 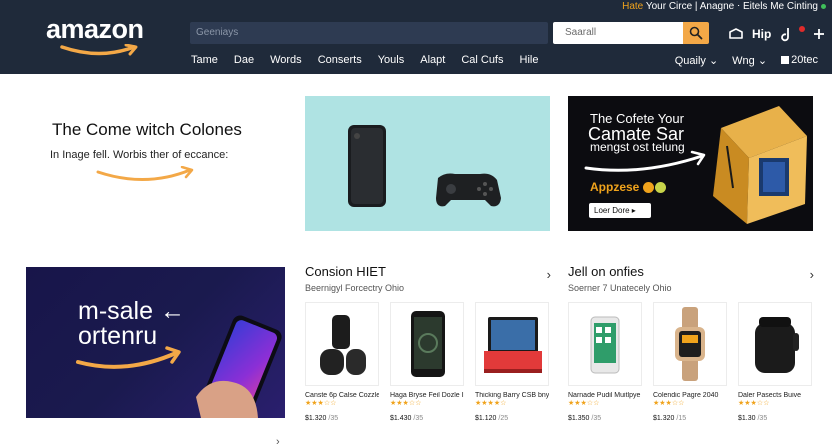 I want to click on product-box-image, so click(x=760, y=165).